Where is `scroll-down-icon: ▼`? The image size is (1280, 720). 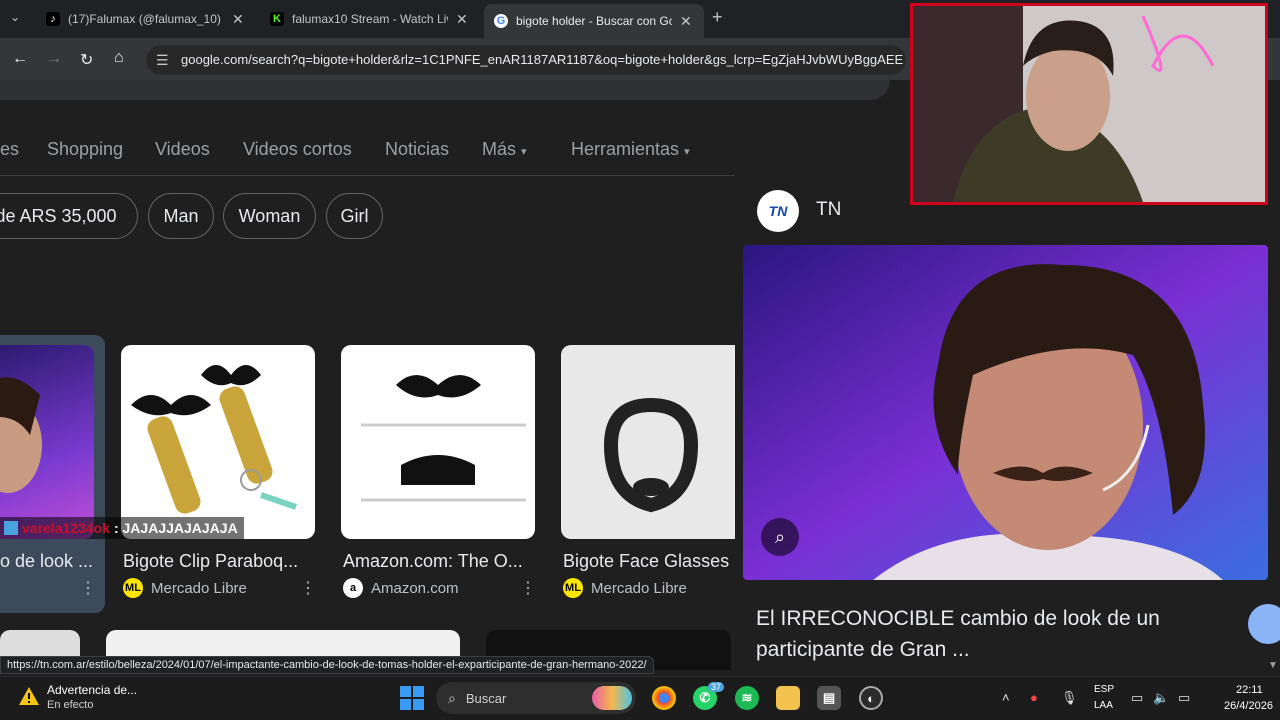 scroll-down-icon: ▼ is located at coordinates (1273, 665).